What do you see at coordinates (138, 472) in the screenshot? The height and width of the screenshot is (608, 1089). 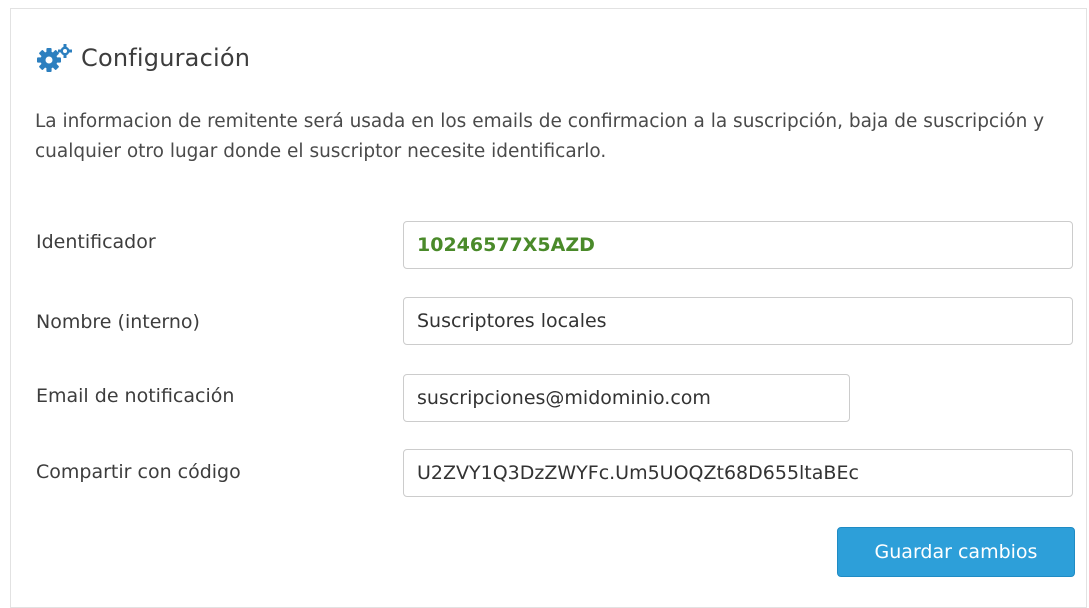 I see `compartir-label: Compartir con código` at bounding box center [138, 472].